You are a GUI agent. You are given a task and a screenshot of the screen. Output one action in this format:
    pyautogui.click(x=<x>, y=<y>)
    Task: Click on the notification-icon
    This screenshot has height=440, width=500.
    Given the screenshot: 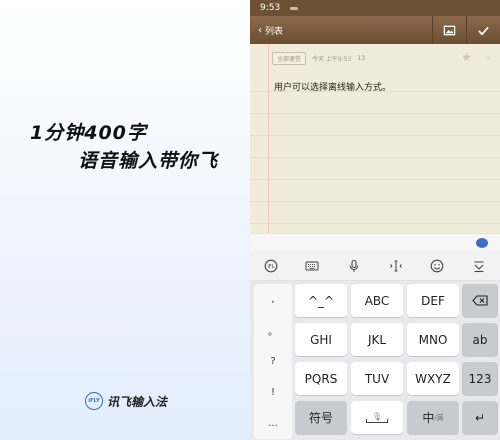 What is the action you would take?
    pyautogui.click(x=294, y=8)
    